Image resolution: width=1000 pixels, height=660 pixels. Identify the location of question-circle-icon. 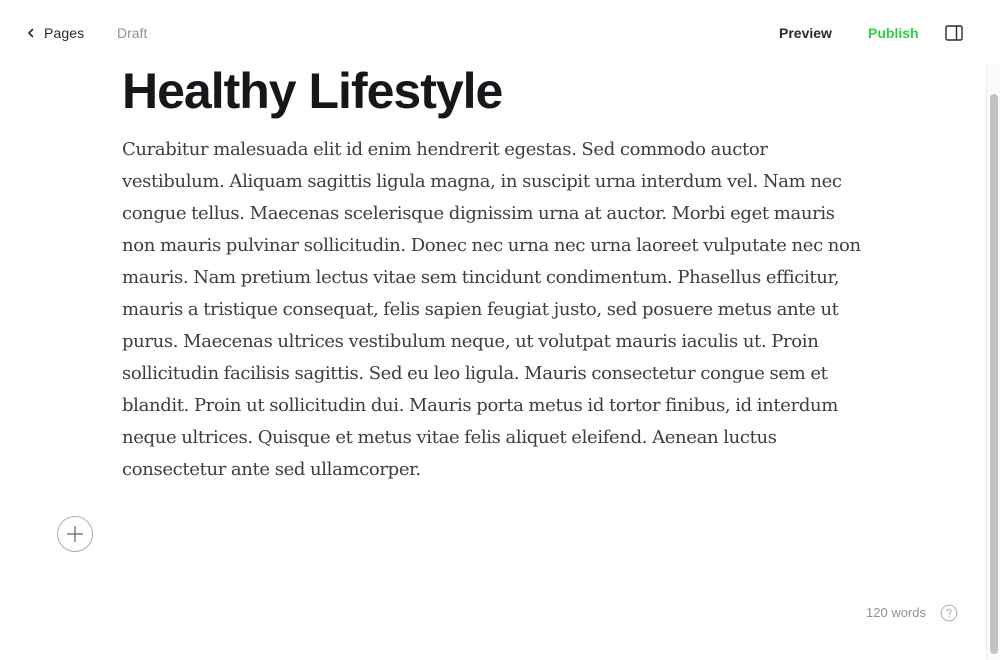
(949, 613).